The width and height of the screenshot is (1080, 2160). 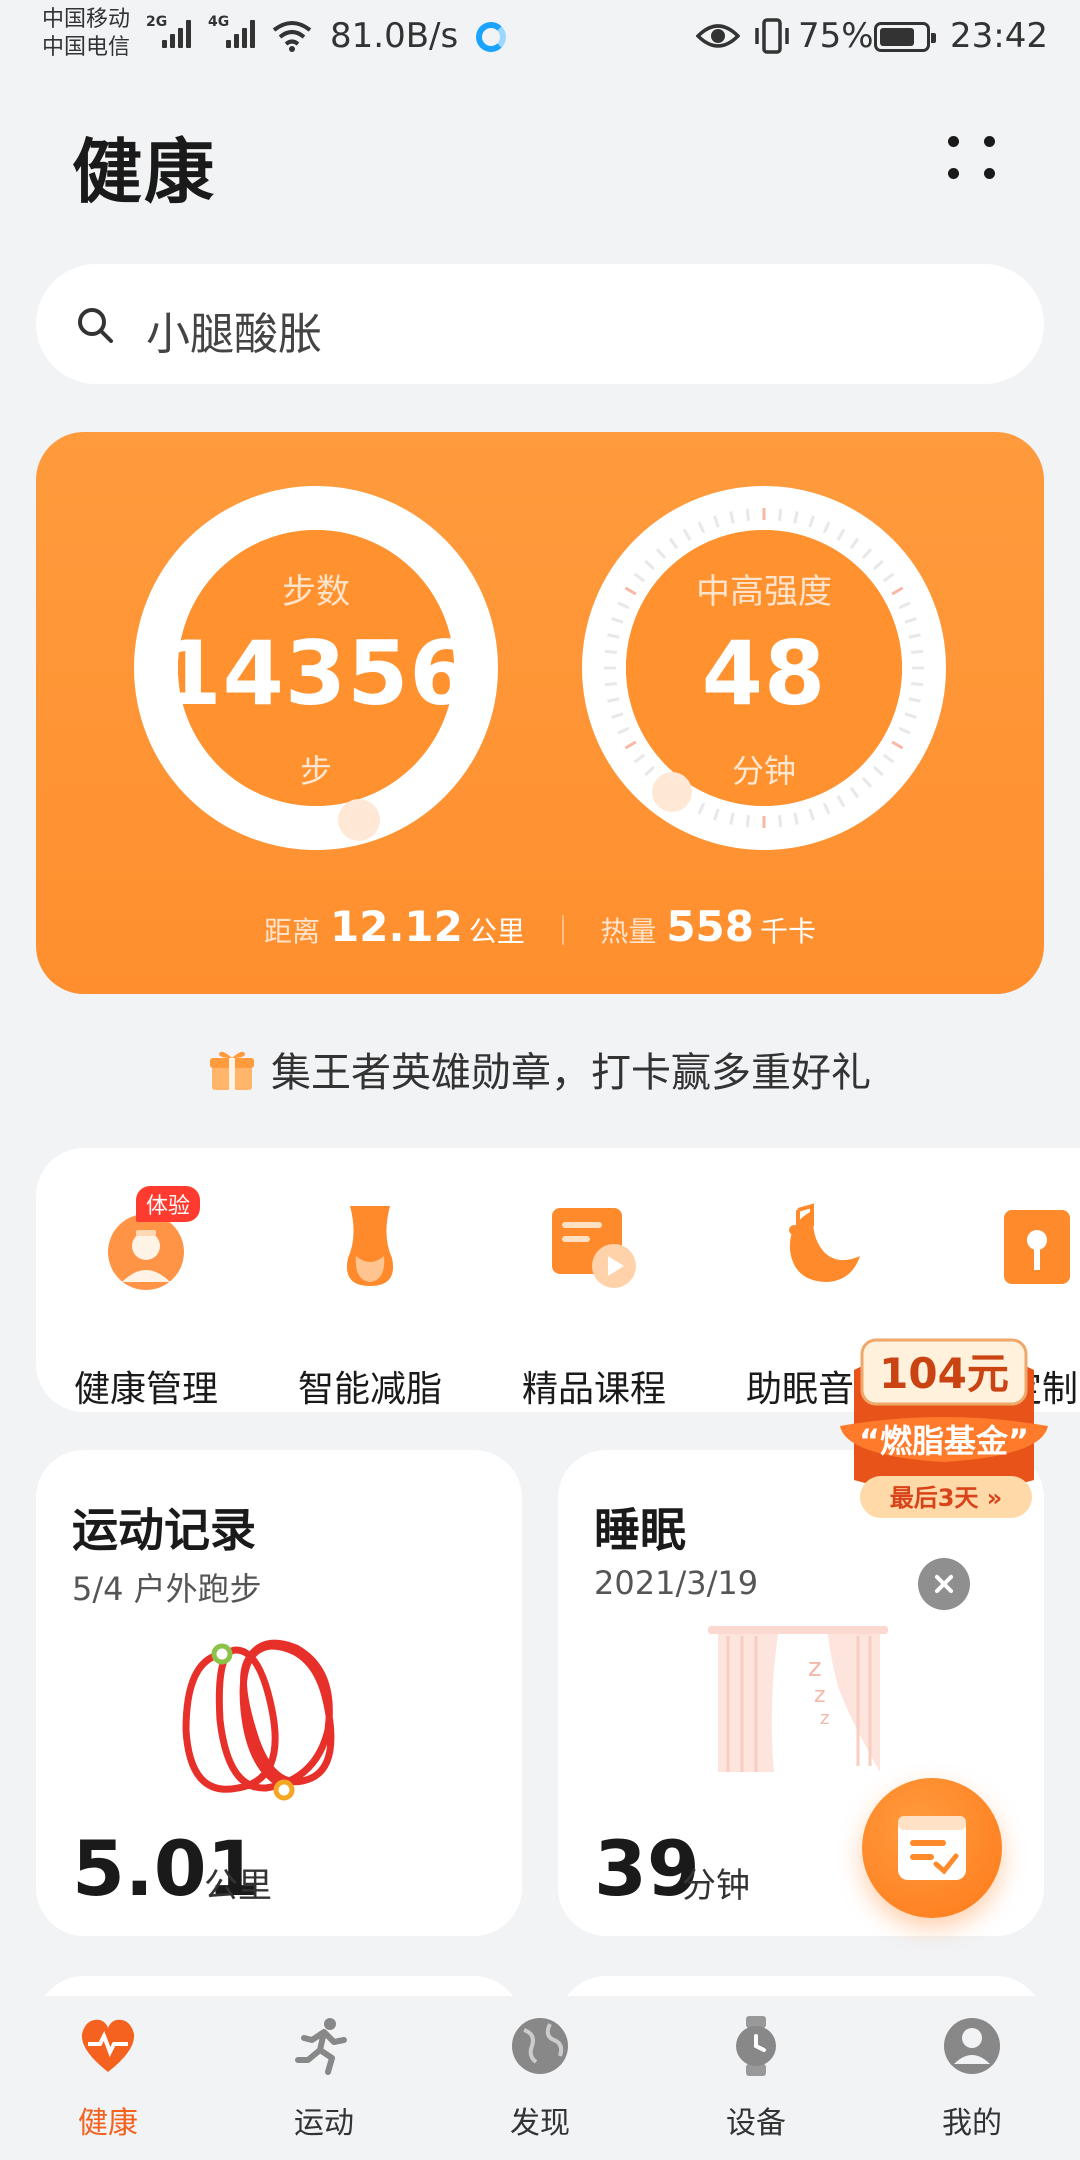 What do you see at coordinates (370, 1303) in the screenshot?
I see `quick-item-smart-fat-loss: 智能减脂` at bounding box center [370, 1303].